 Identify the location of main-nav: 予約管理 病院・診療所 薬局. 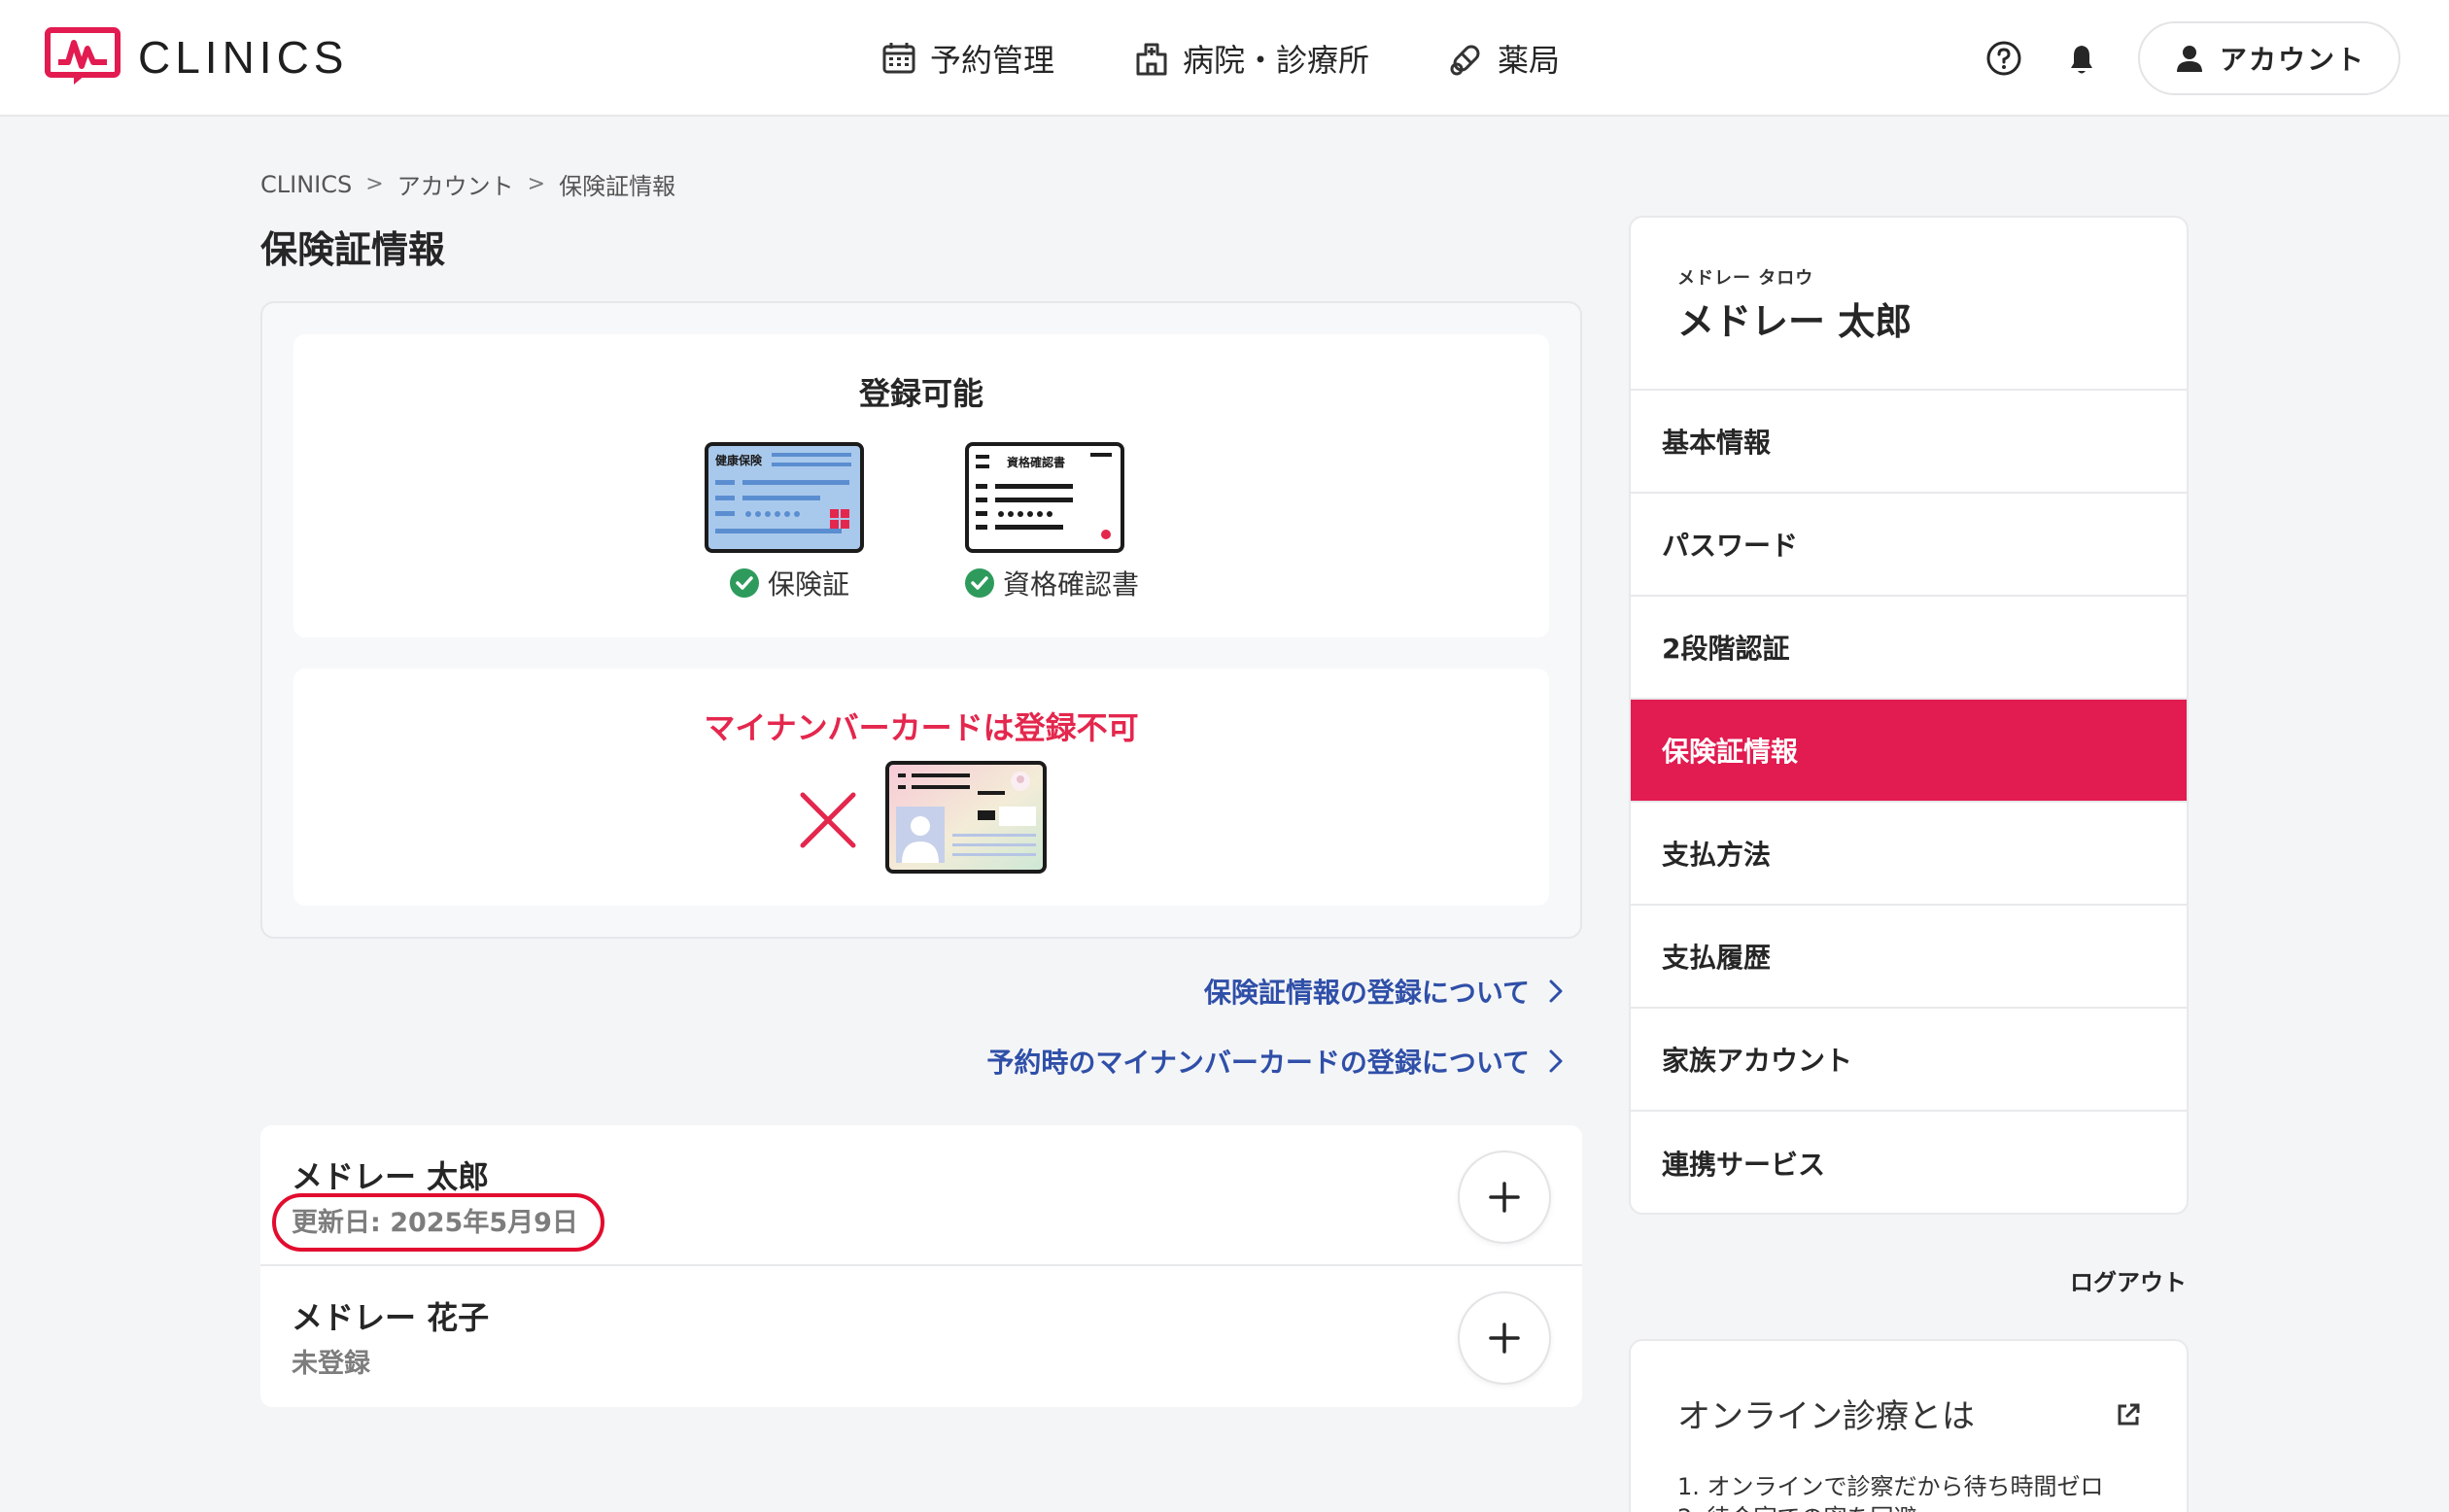
(1259, 58).